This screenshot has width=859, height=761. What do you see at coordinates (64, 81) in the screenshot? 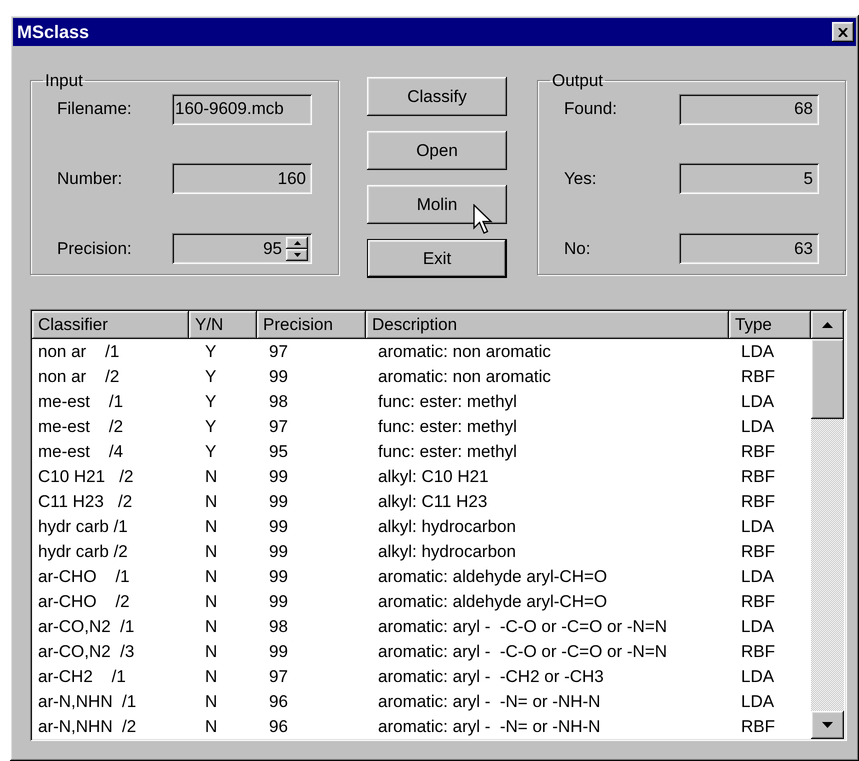
I see `group-label: Input` at bounding box center [64, 81].